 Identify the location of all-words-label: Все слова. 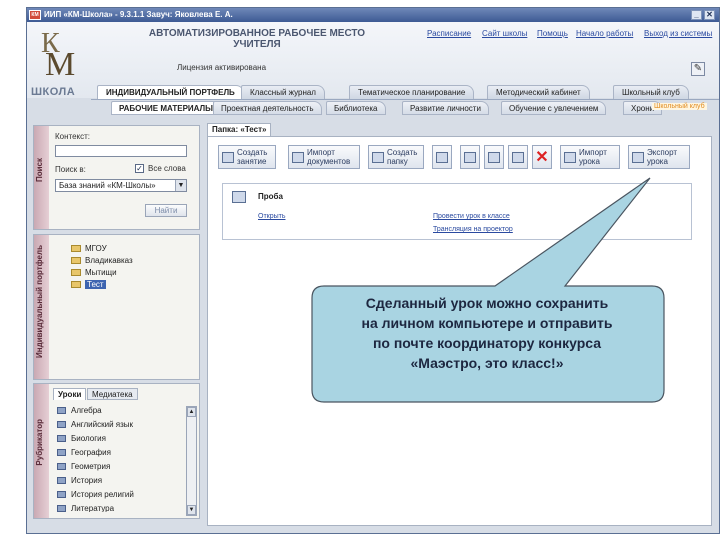
(167, 168).